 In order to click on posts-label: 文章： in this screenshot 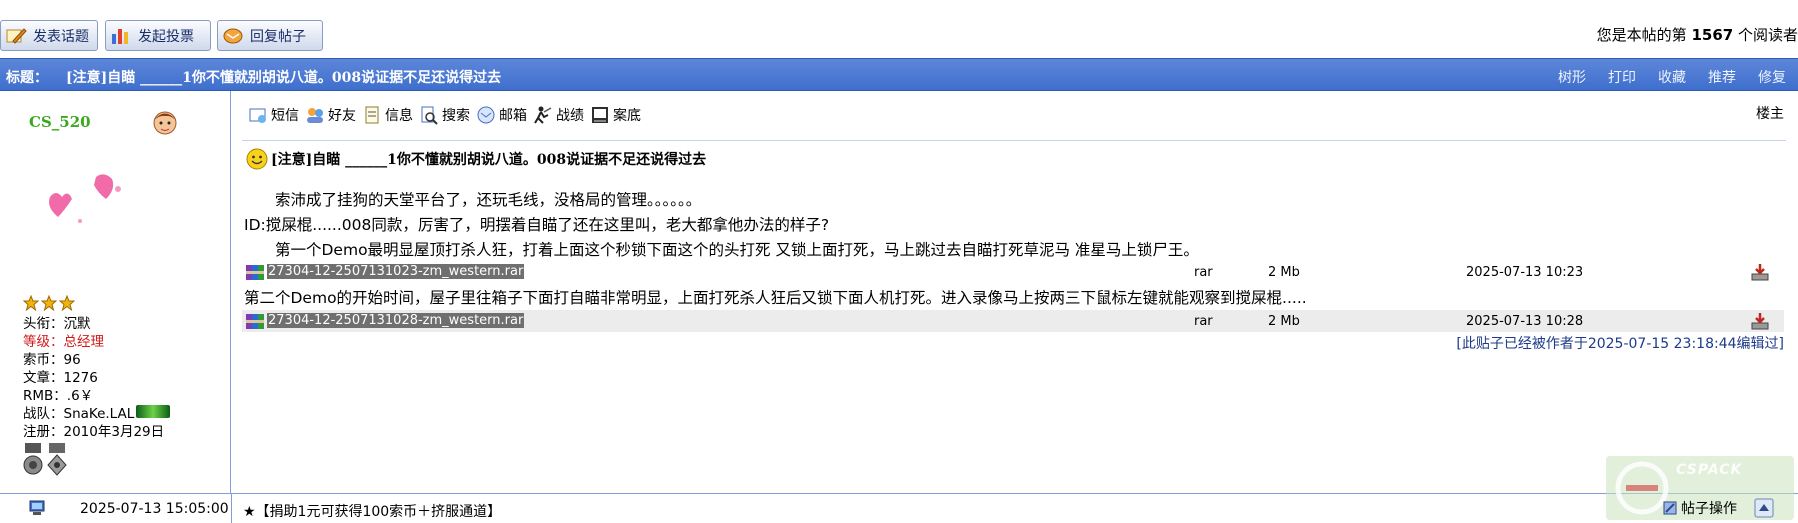, I will do `click(43, 378)`.